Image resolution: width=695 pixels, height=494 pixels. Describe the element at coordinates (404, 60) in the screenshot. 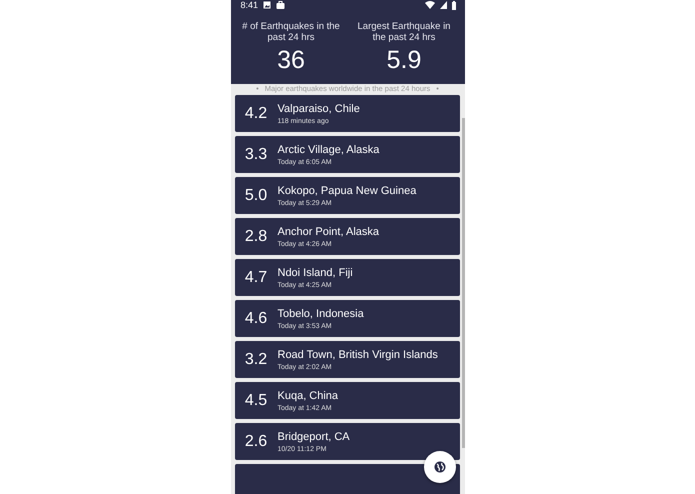

I see `stat-value: 5.9` at that location.